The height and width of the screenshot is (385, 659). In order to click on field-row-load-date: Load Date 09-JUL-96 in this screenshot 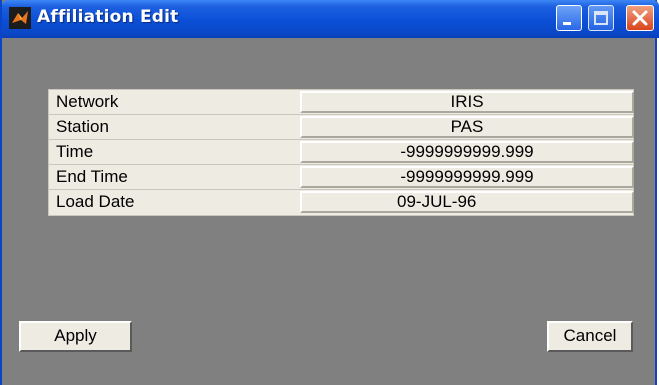, I will do `click(341, 202)`.